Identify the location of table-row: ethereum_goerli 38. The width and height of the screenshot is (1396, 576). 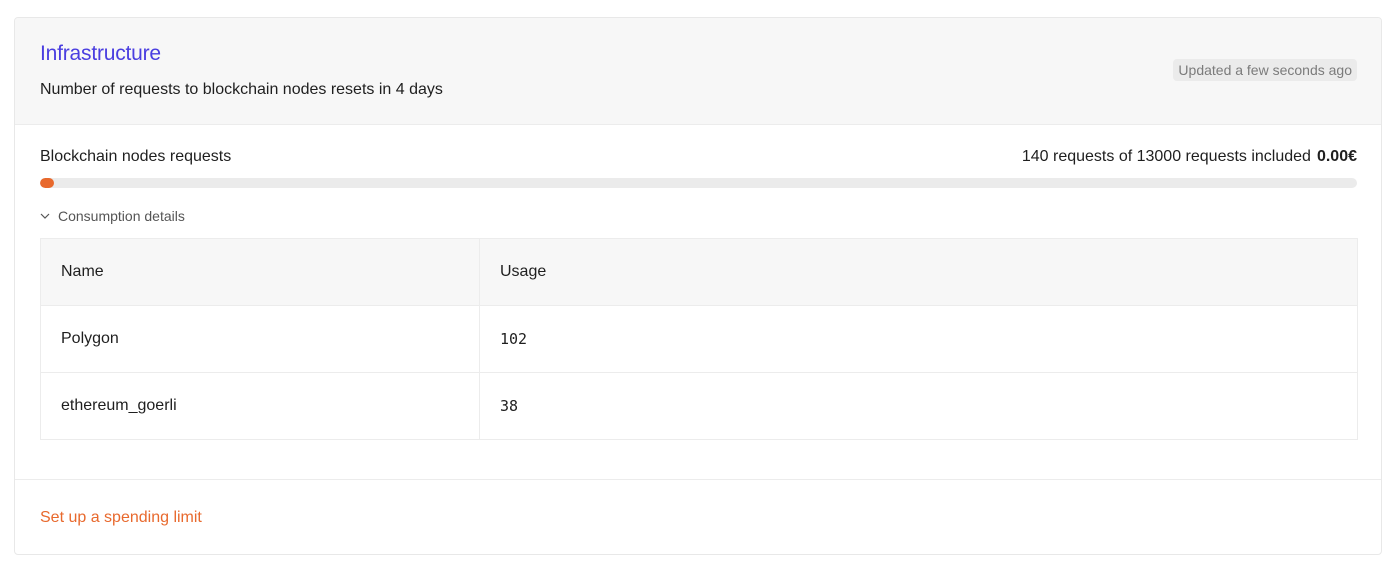
(699, 406).